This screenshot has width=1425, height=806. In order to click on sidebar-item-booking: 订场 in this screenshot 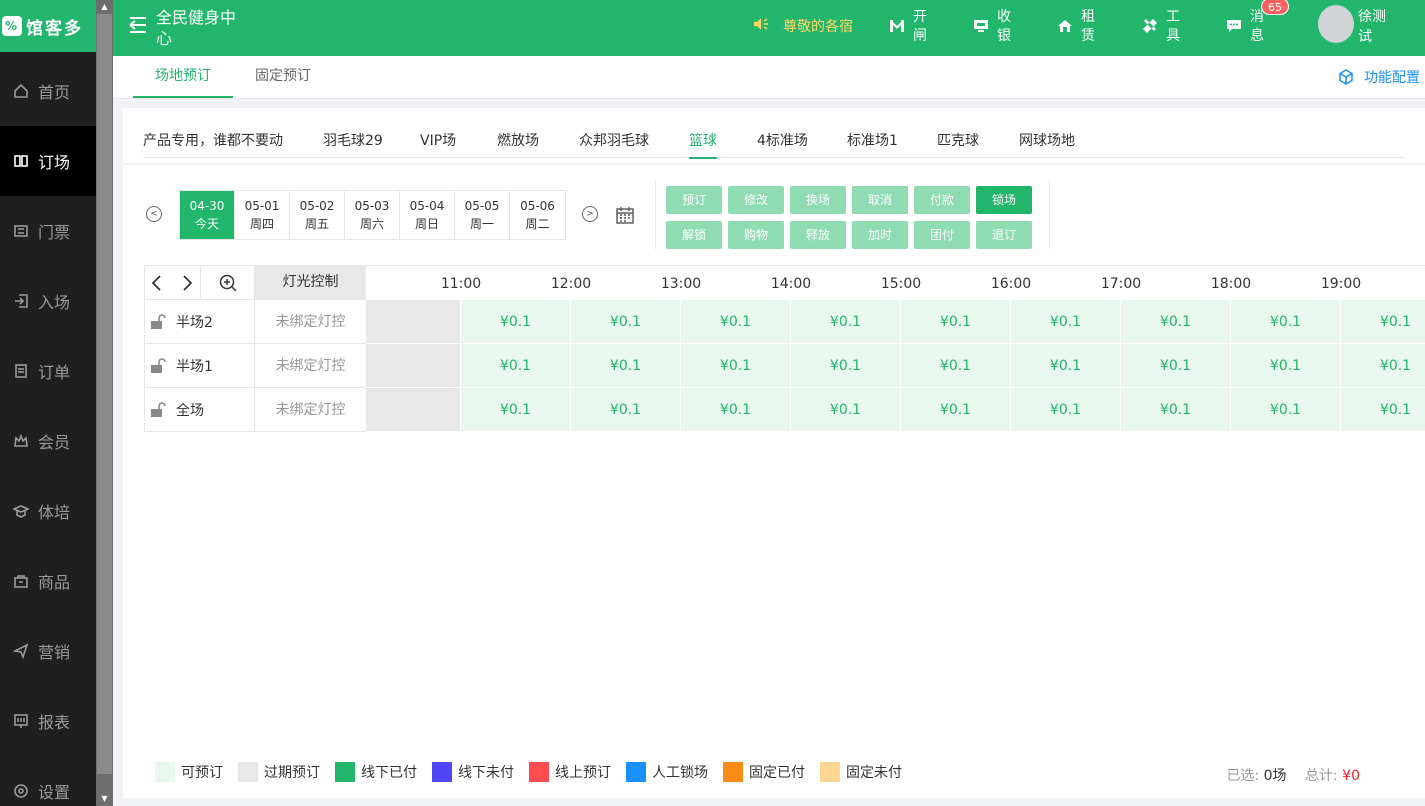, I will do `click(48, 161)`.